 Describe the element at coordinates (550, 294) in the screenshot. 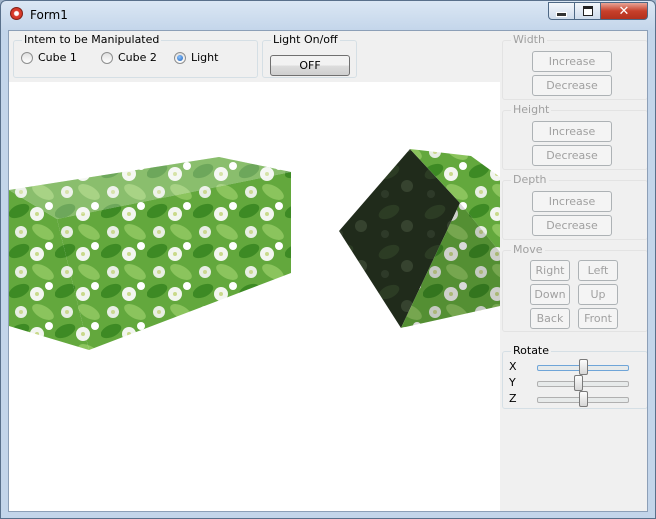

I see `move-down-button: Down` at that location.